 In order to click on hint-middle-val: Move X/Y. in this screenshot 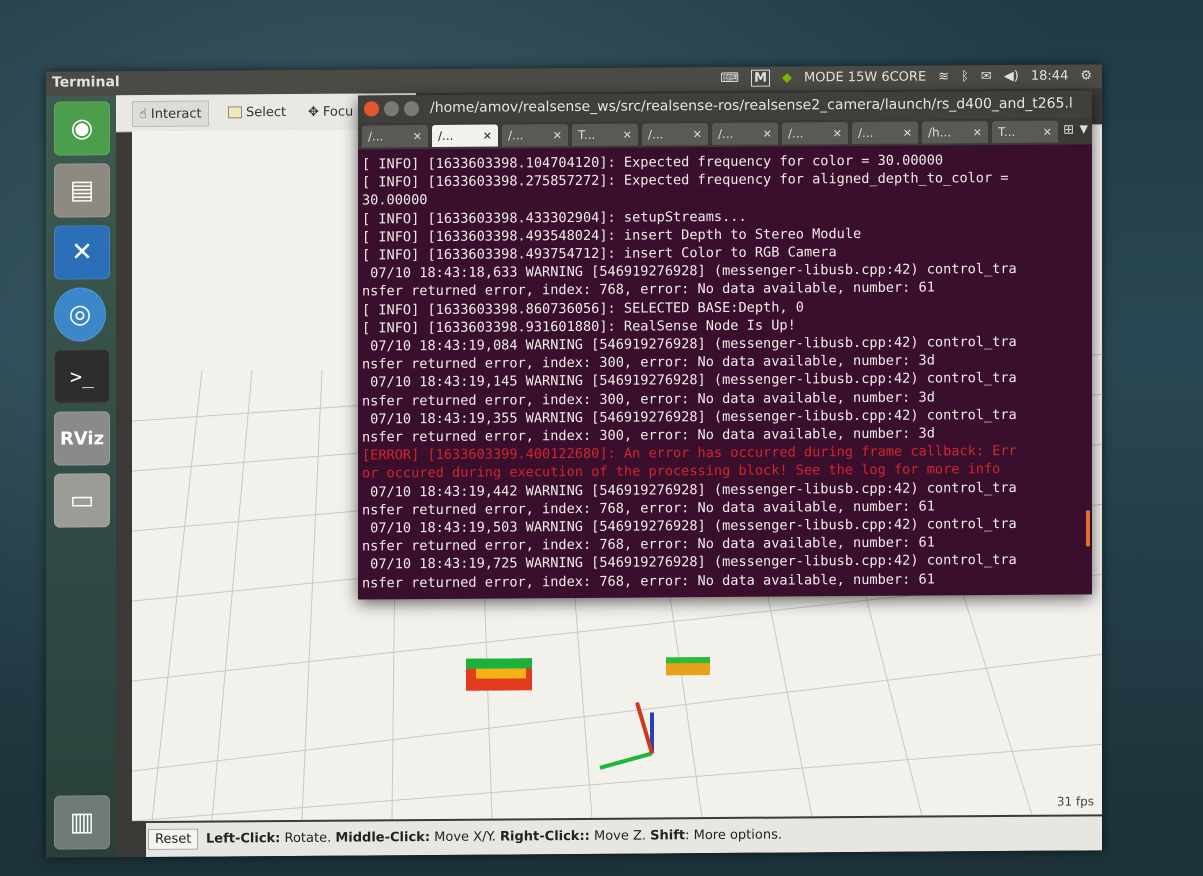, I will do `click(465, 837)`.